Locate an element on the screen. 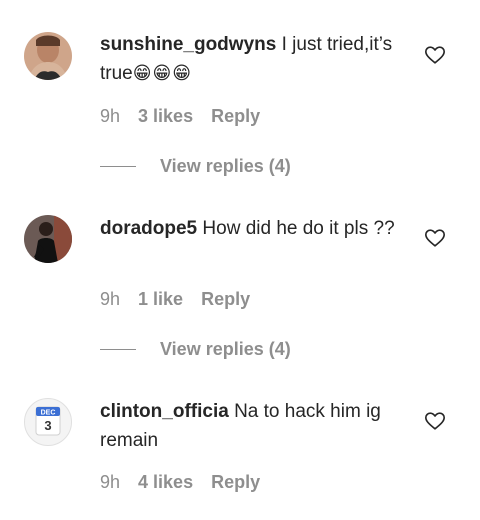  comment-body: doradope5 How did he do it pls ?? is located at coordinates (255, 228).